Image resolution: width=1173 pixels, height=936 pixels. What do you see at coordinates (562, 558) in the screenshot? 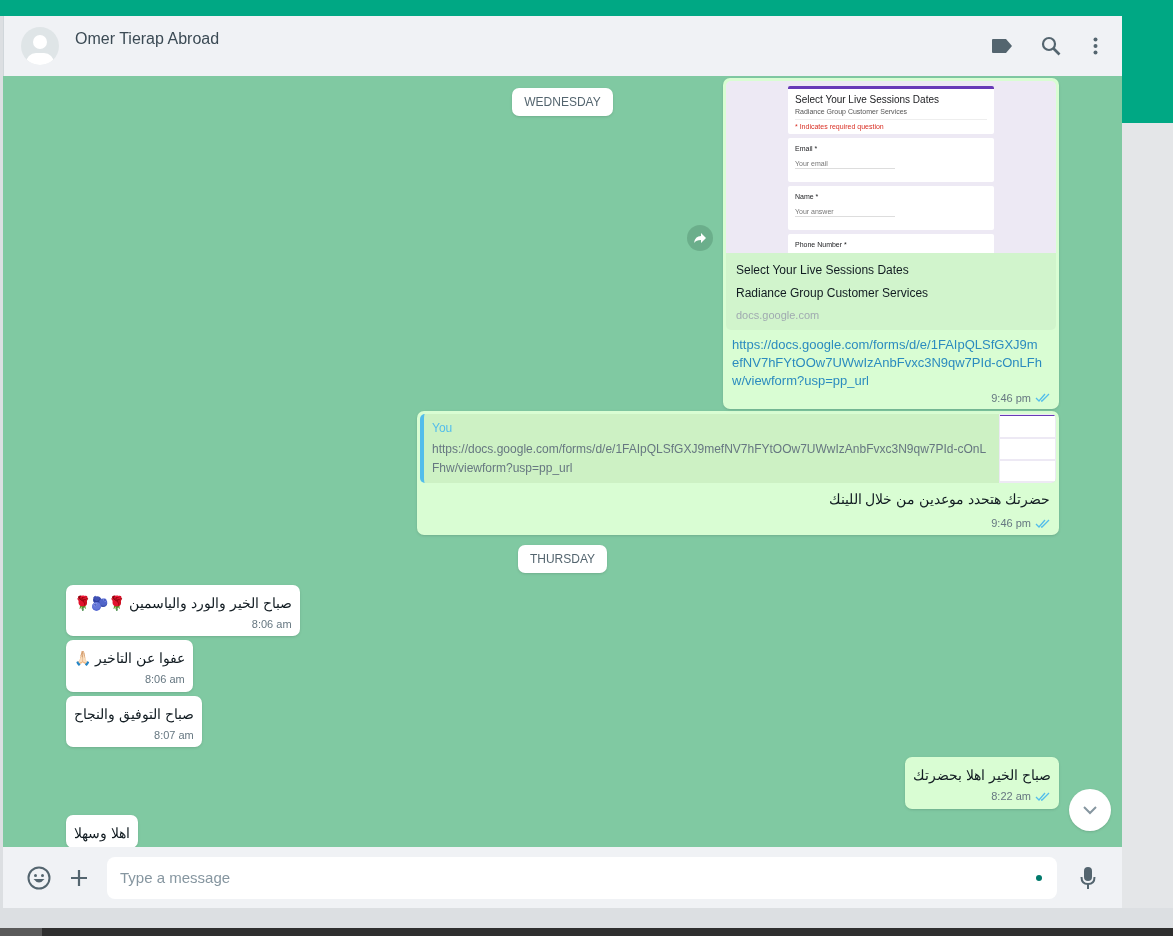
I see `date-label: THURSDAY` at bounding box center [562, 558].